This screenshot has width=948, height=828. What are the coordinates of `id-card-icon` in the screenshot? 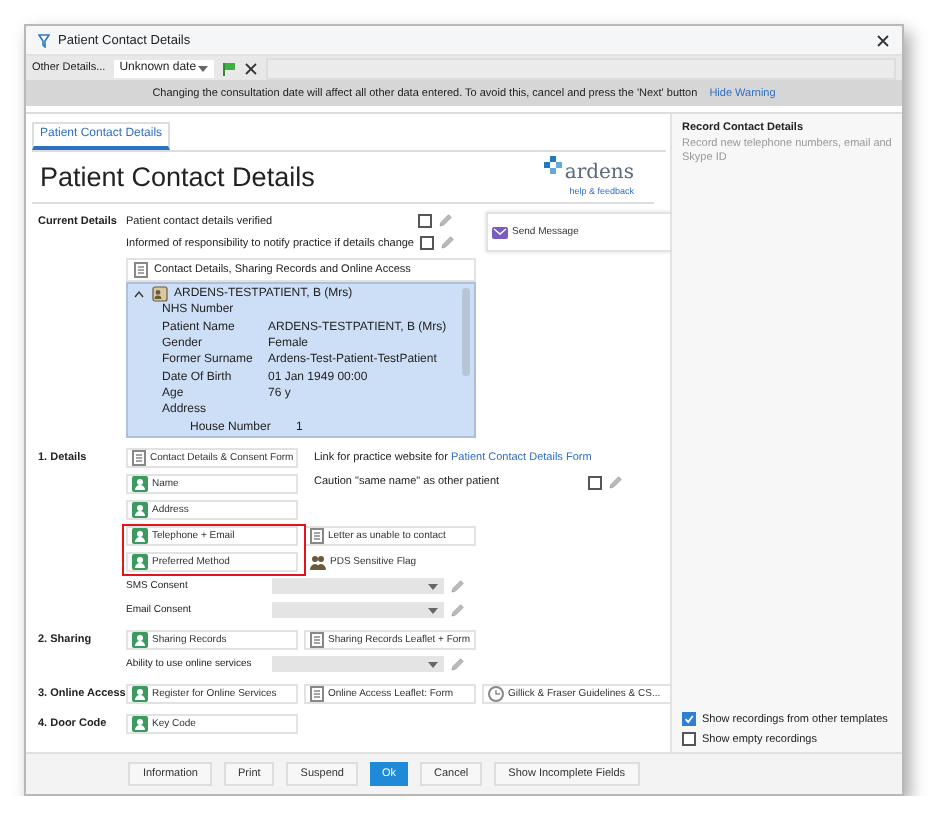 It's located at (160, 294).